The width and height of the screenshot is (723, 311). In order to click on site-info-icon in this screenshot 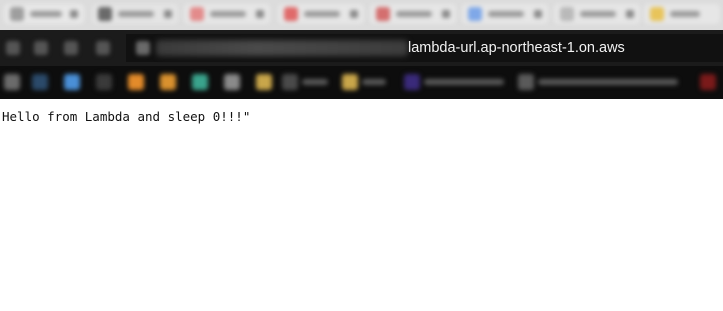, I will do `click(143, 48)`.